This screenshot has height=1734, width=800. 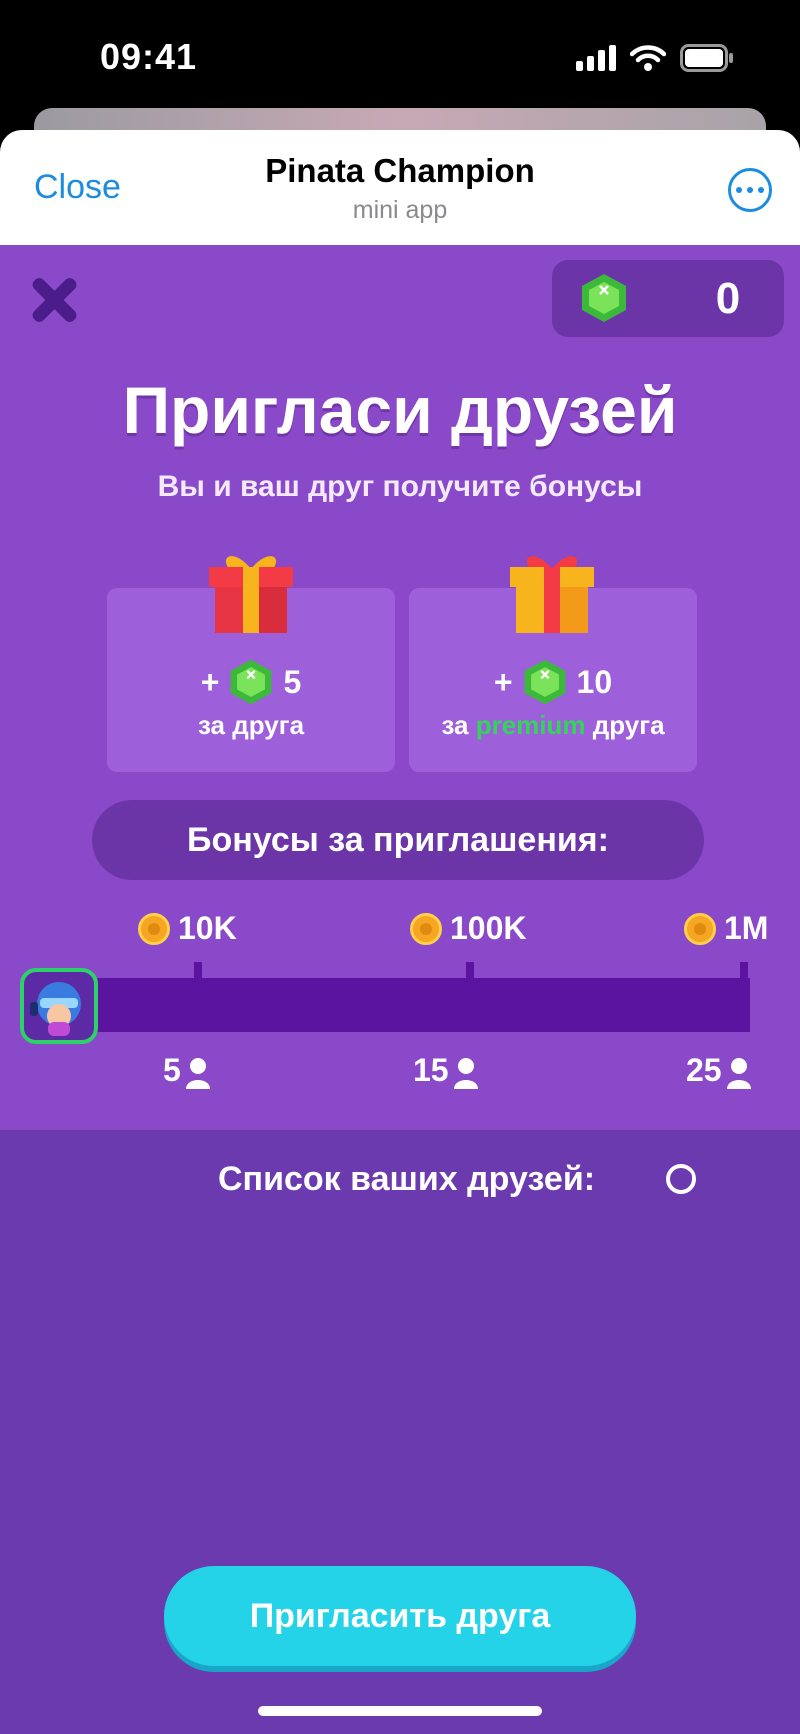 I want to click on milestone-reward-value: 1M, so click(x=746, y=928).